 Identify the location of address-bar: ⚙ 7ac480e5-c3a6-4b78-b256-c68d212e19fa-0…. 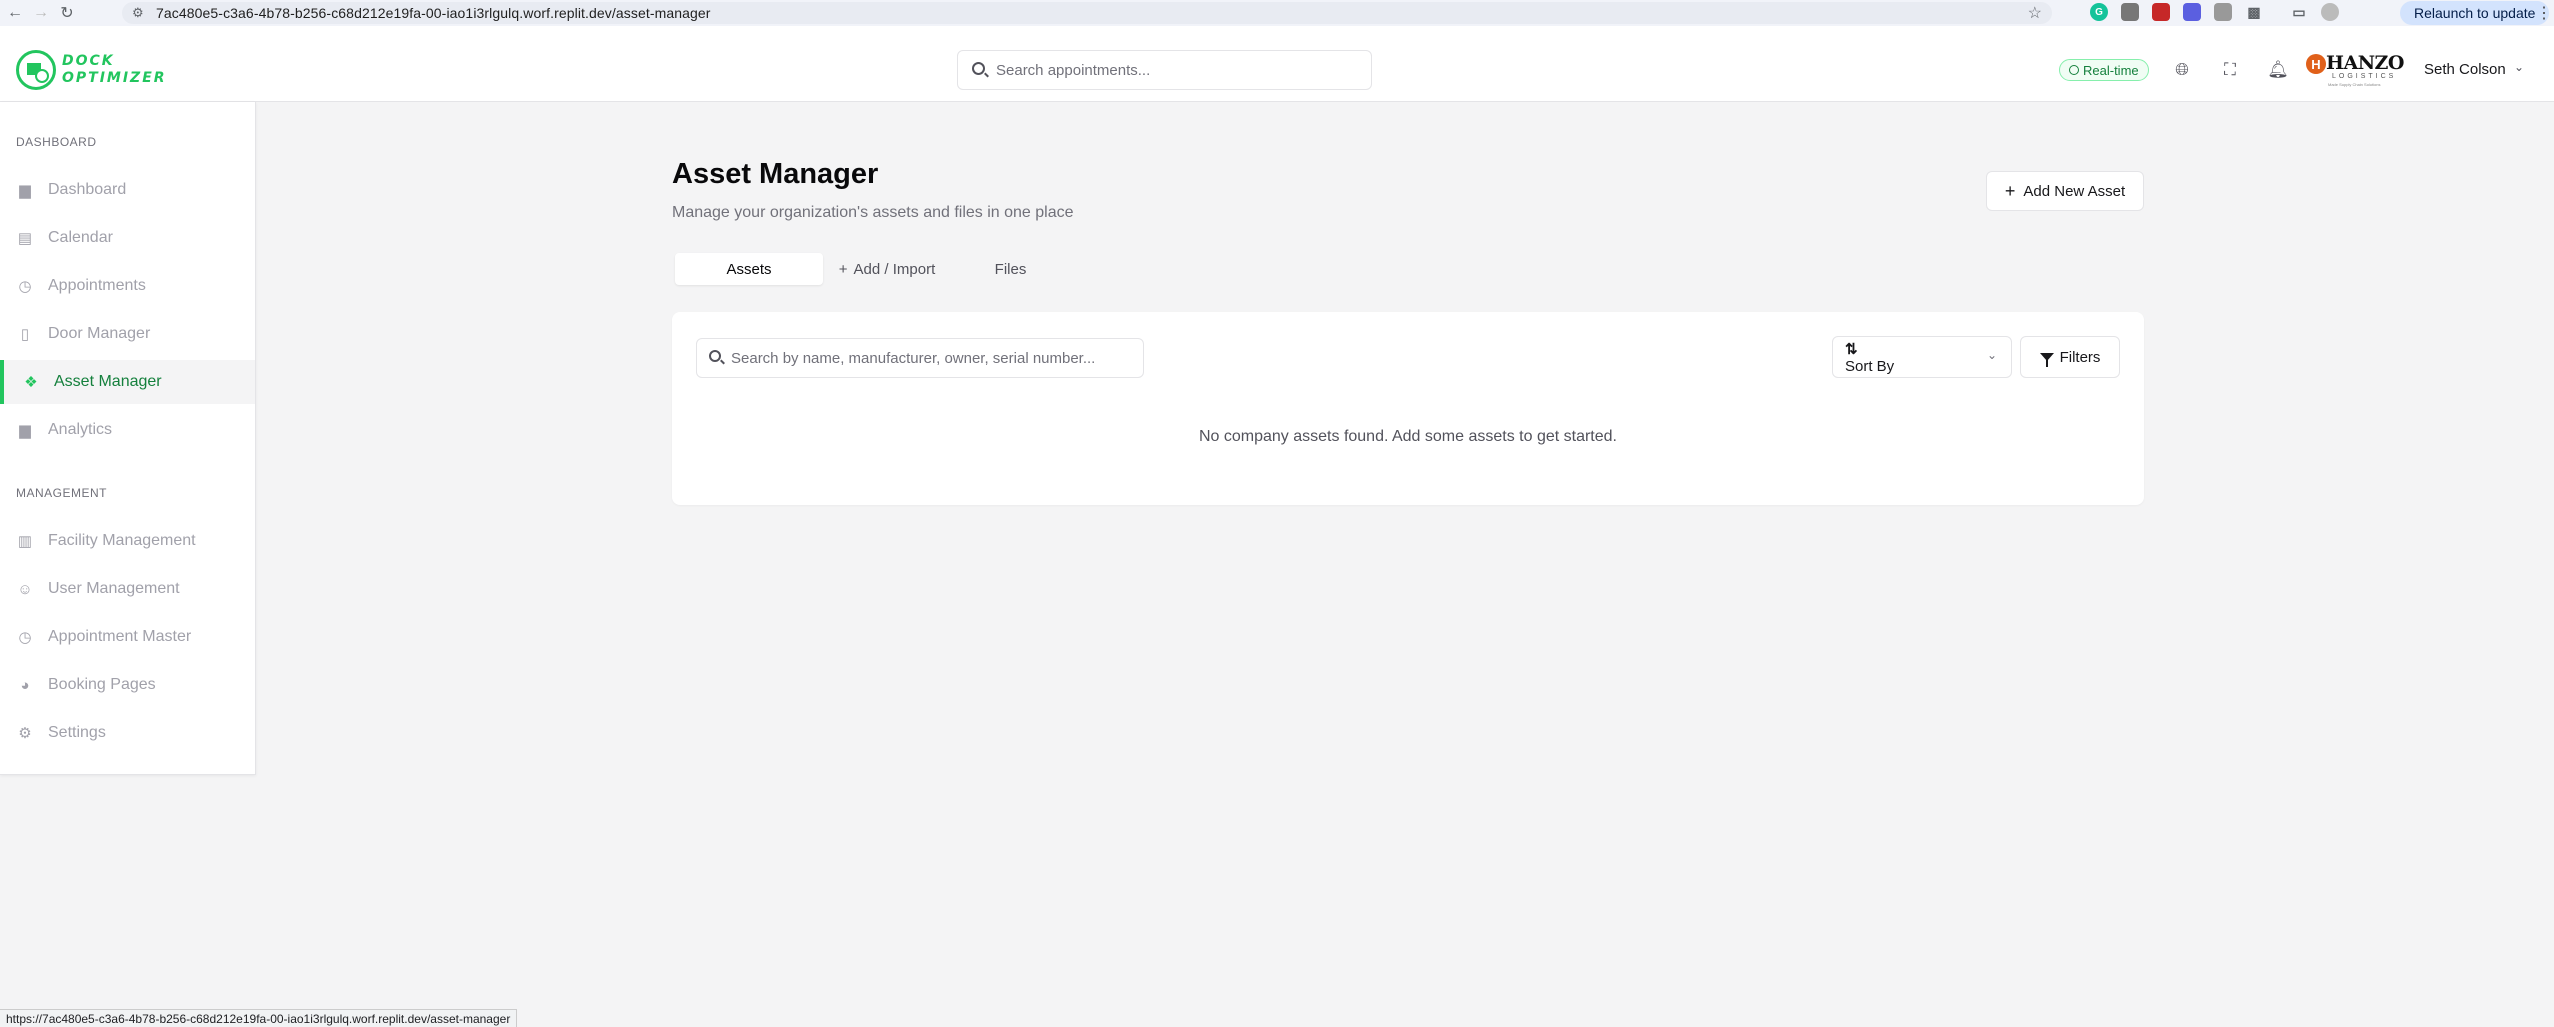
(1087, 13).